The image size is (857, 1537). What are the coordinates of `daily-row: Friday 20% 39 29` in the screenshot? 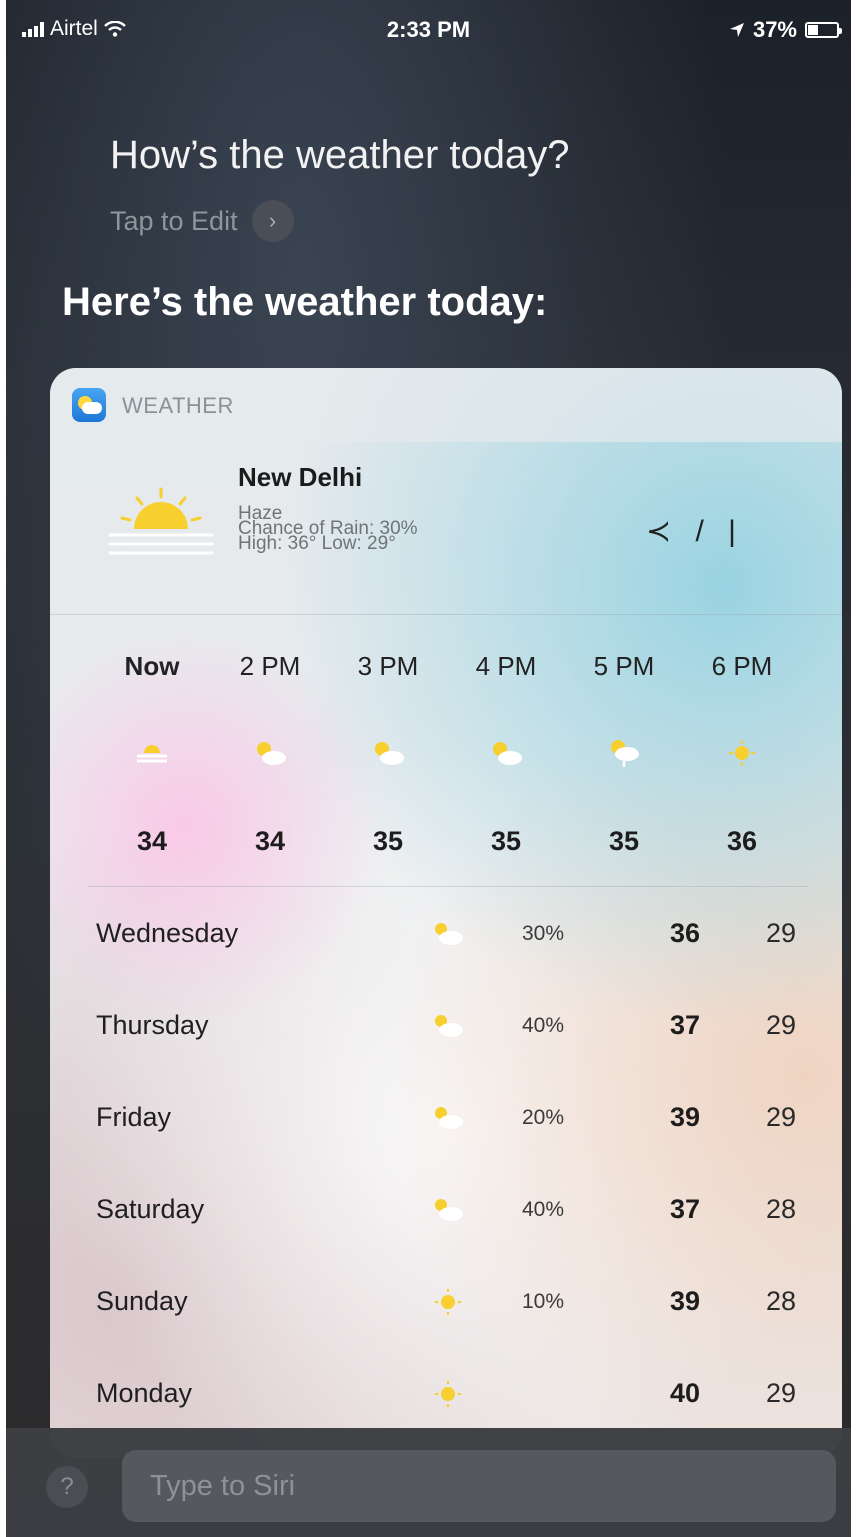 It's located at (446, 1116).